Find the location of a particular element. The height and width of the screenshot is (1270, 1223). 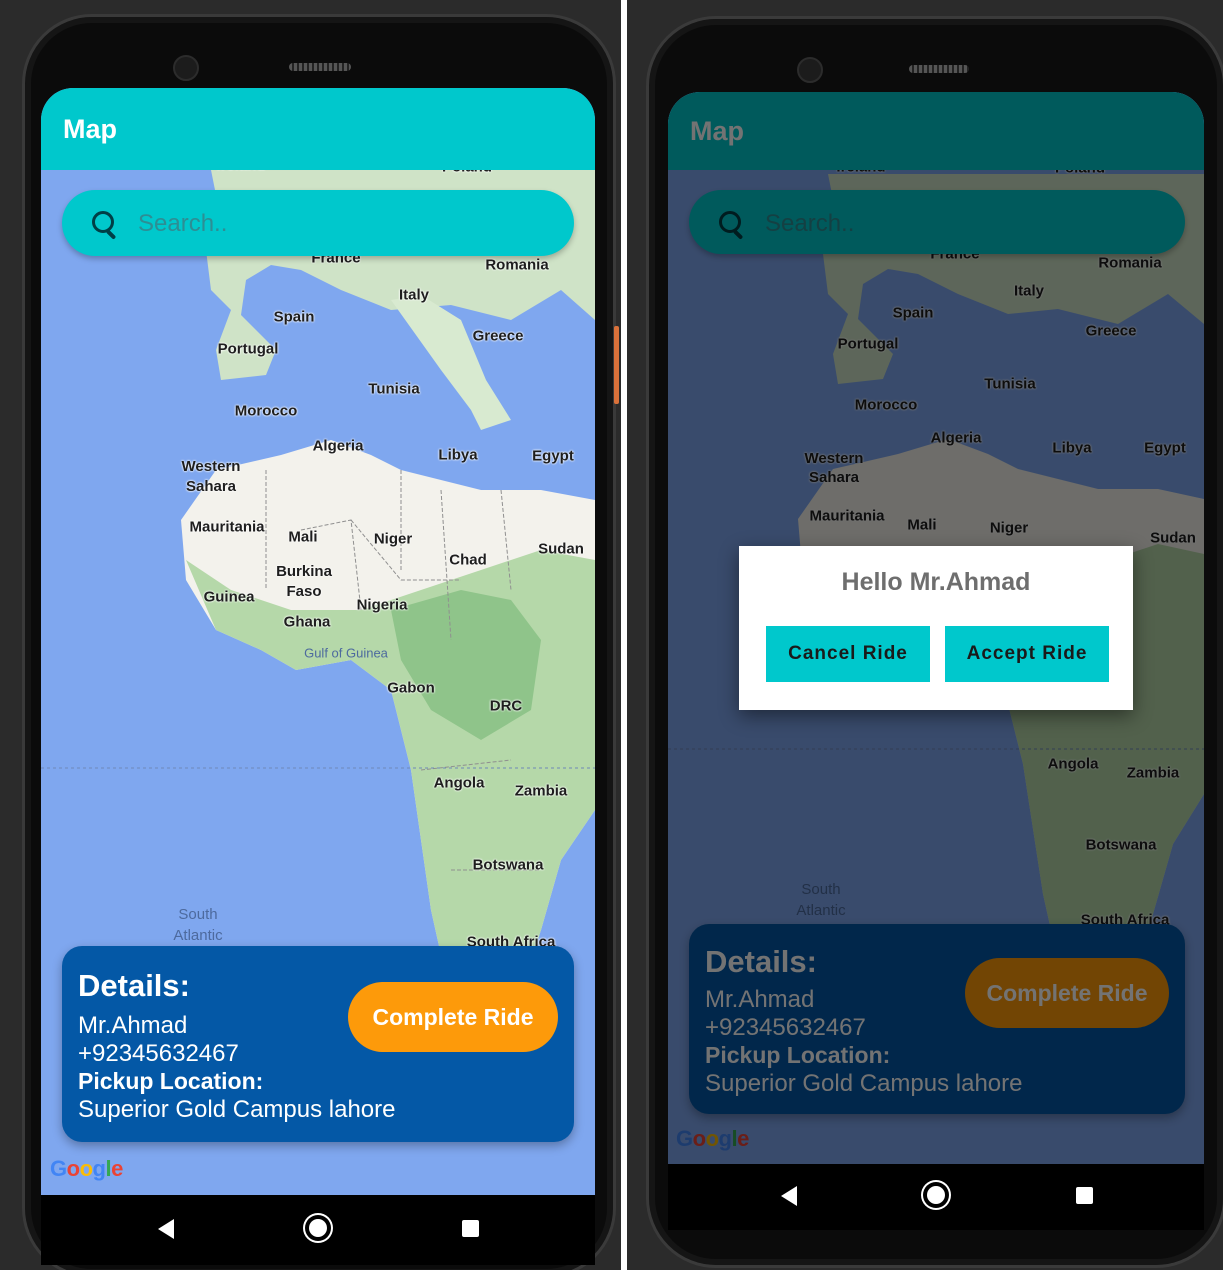

map-label-algeria: Algeria is located at coordinates (338, 446).